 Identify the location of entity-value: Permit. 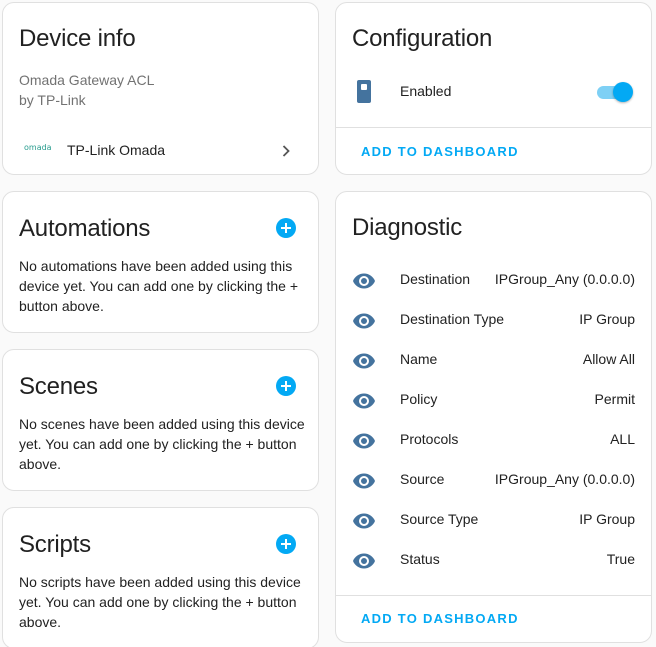
(614, 399).